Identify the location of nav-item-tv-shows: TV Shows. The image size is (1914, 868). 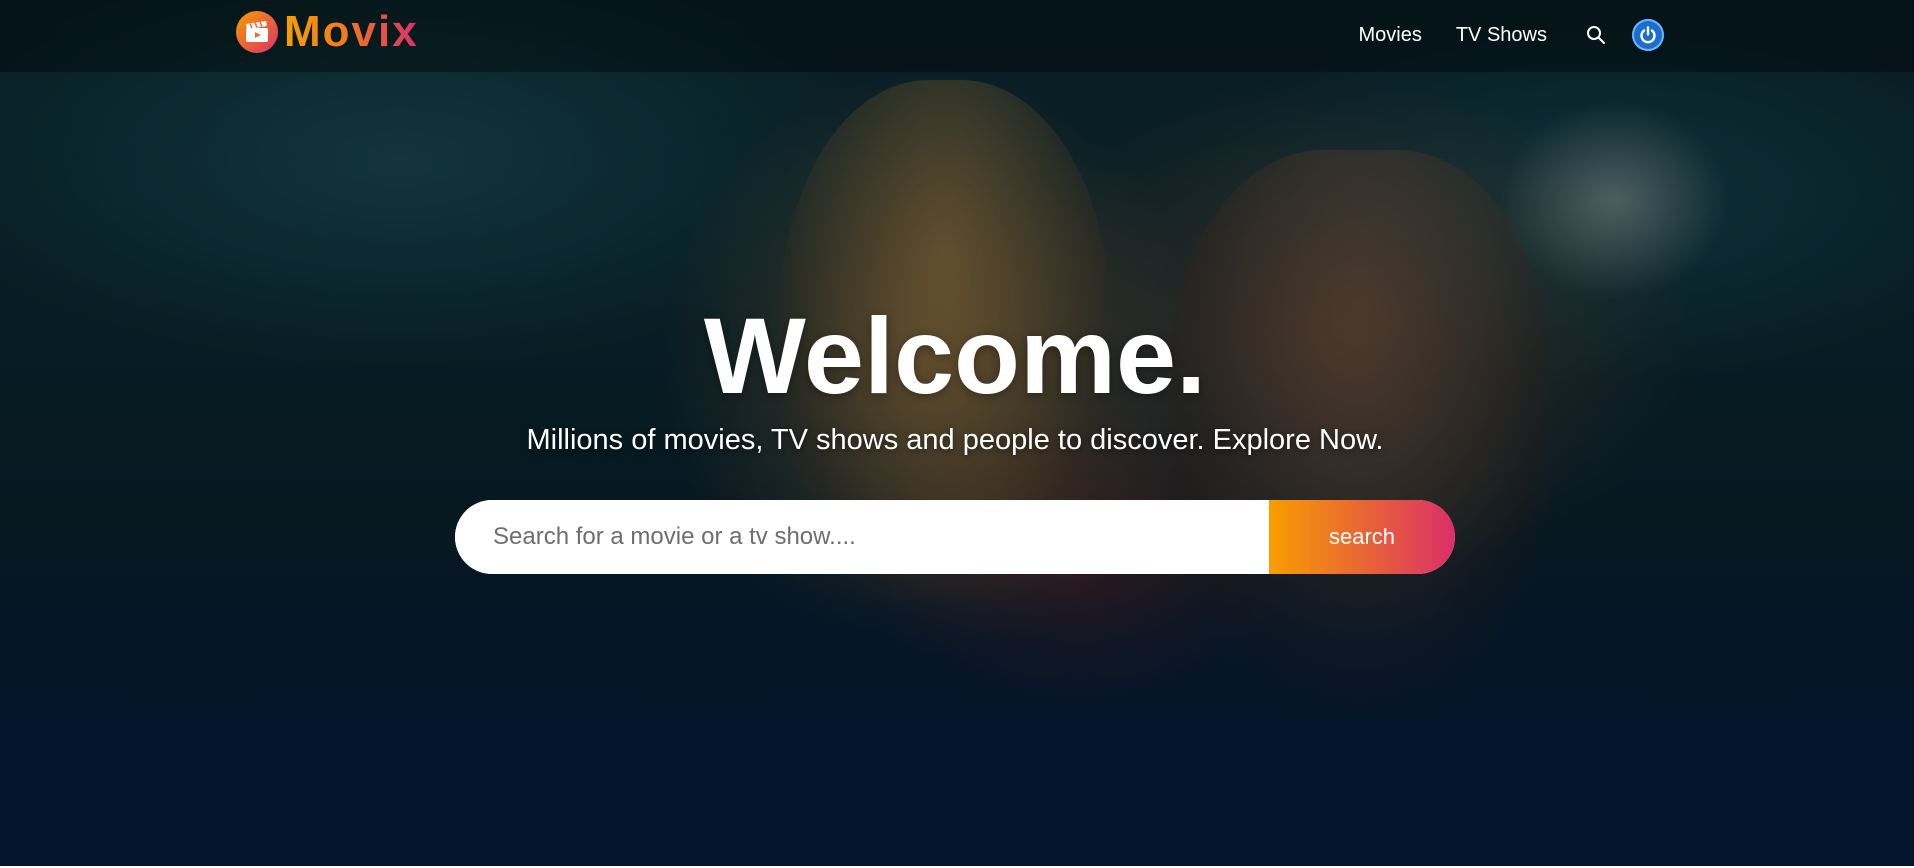
(1501, 35).